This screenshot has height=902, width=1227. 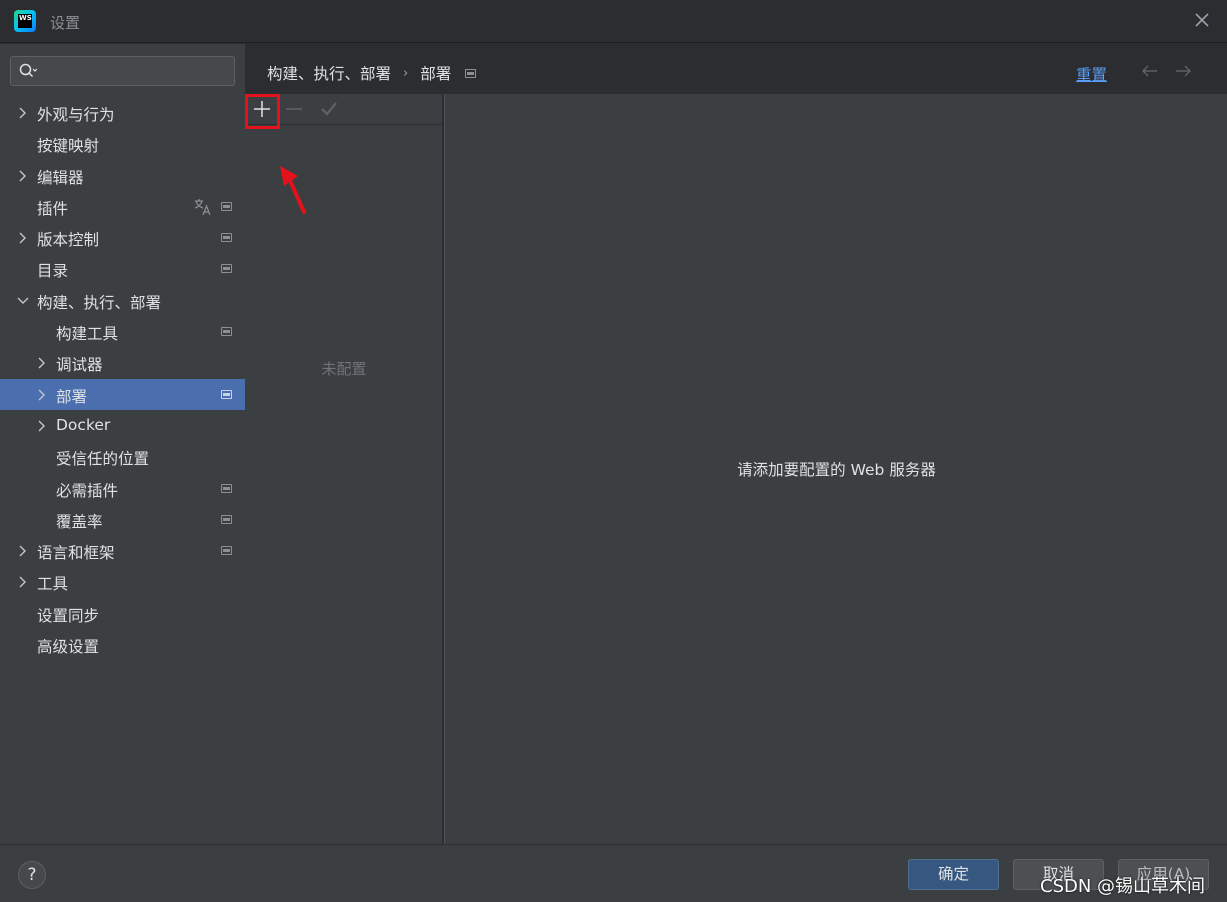 I want to click on minus-icon, so click(x=294, y=109).